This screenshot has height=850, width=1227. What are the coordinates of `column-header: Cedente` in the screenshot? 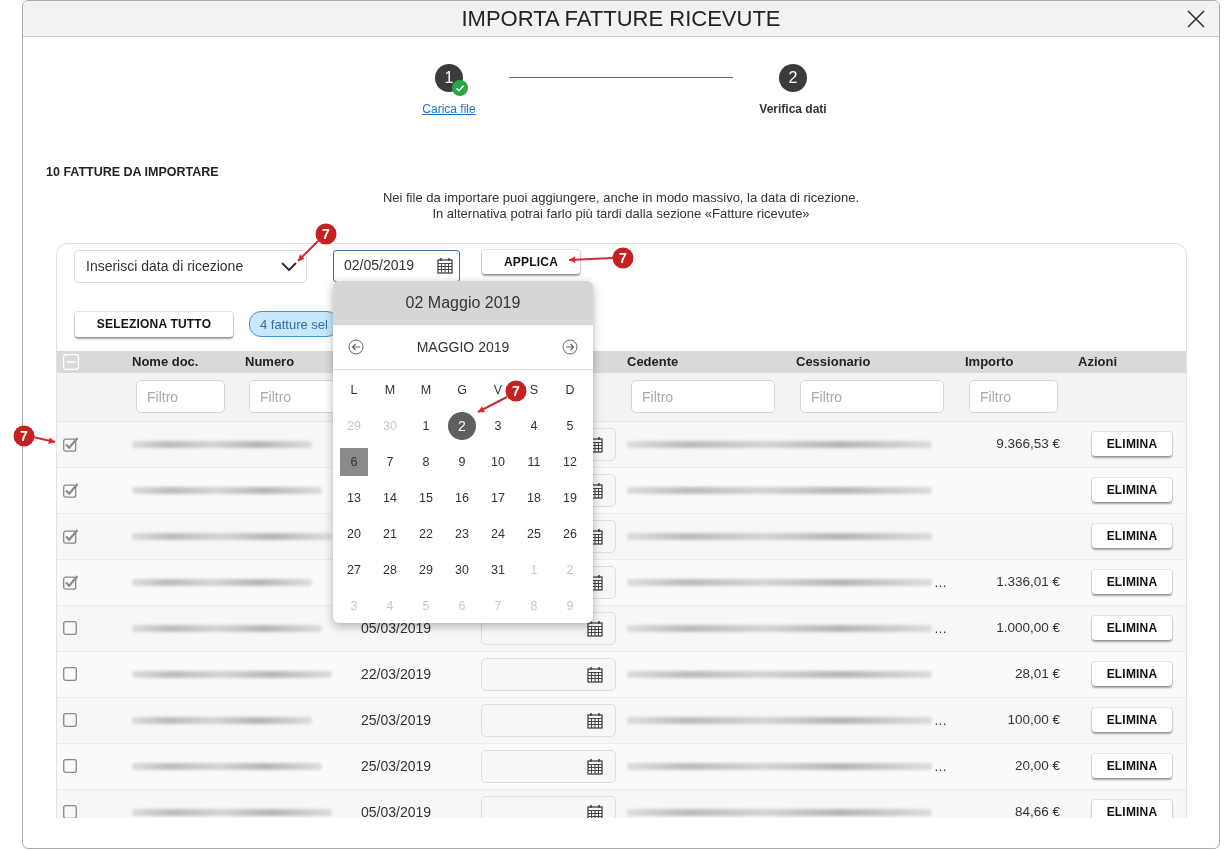 It's located at (653, 362).